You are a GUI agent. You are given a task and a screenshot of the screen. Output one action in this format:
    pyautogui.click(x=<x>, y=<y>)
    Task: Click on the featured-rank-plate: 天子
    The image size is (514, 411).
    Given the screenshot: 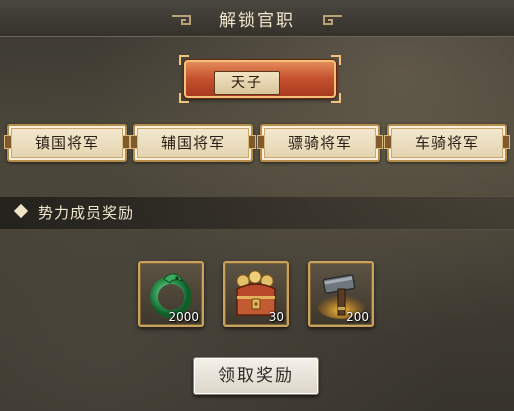 What is the action you would take?
    pyautogui.click(x=247, y=83)
    